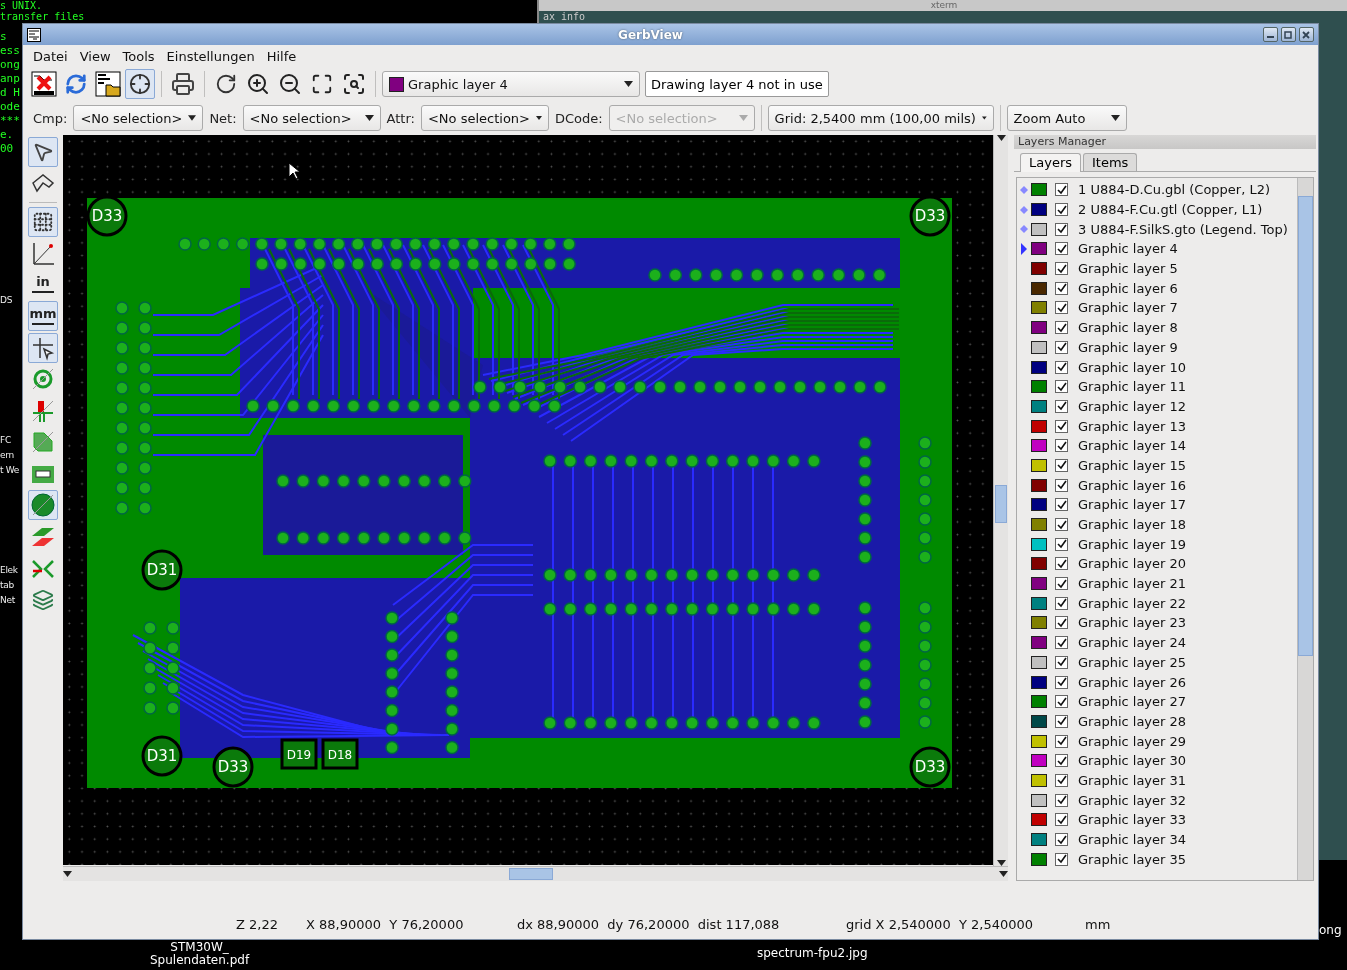 This screenshot has height=970, width=1347. I want to click on layer-row: Graphic layer 14, so click(1157, 445).